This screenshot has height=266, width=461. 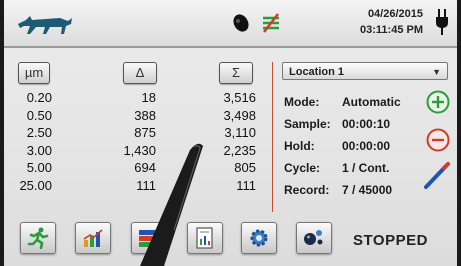 I want to click on bar-chart-icon, so click(x=93, y=238).